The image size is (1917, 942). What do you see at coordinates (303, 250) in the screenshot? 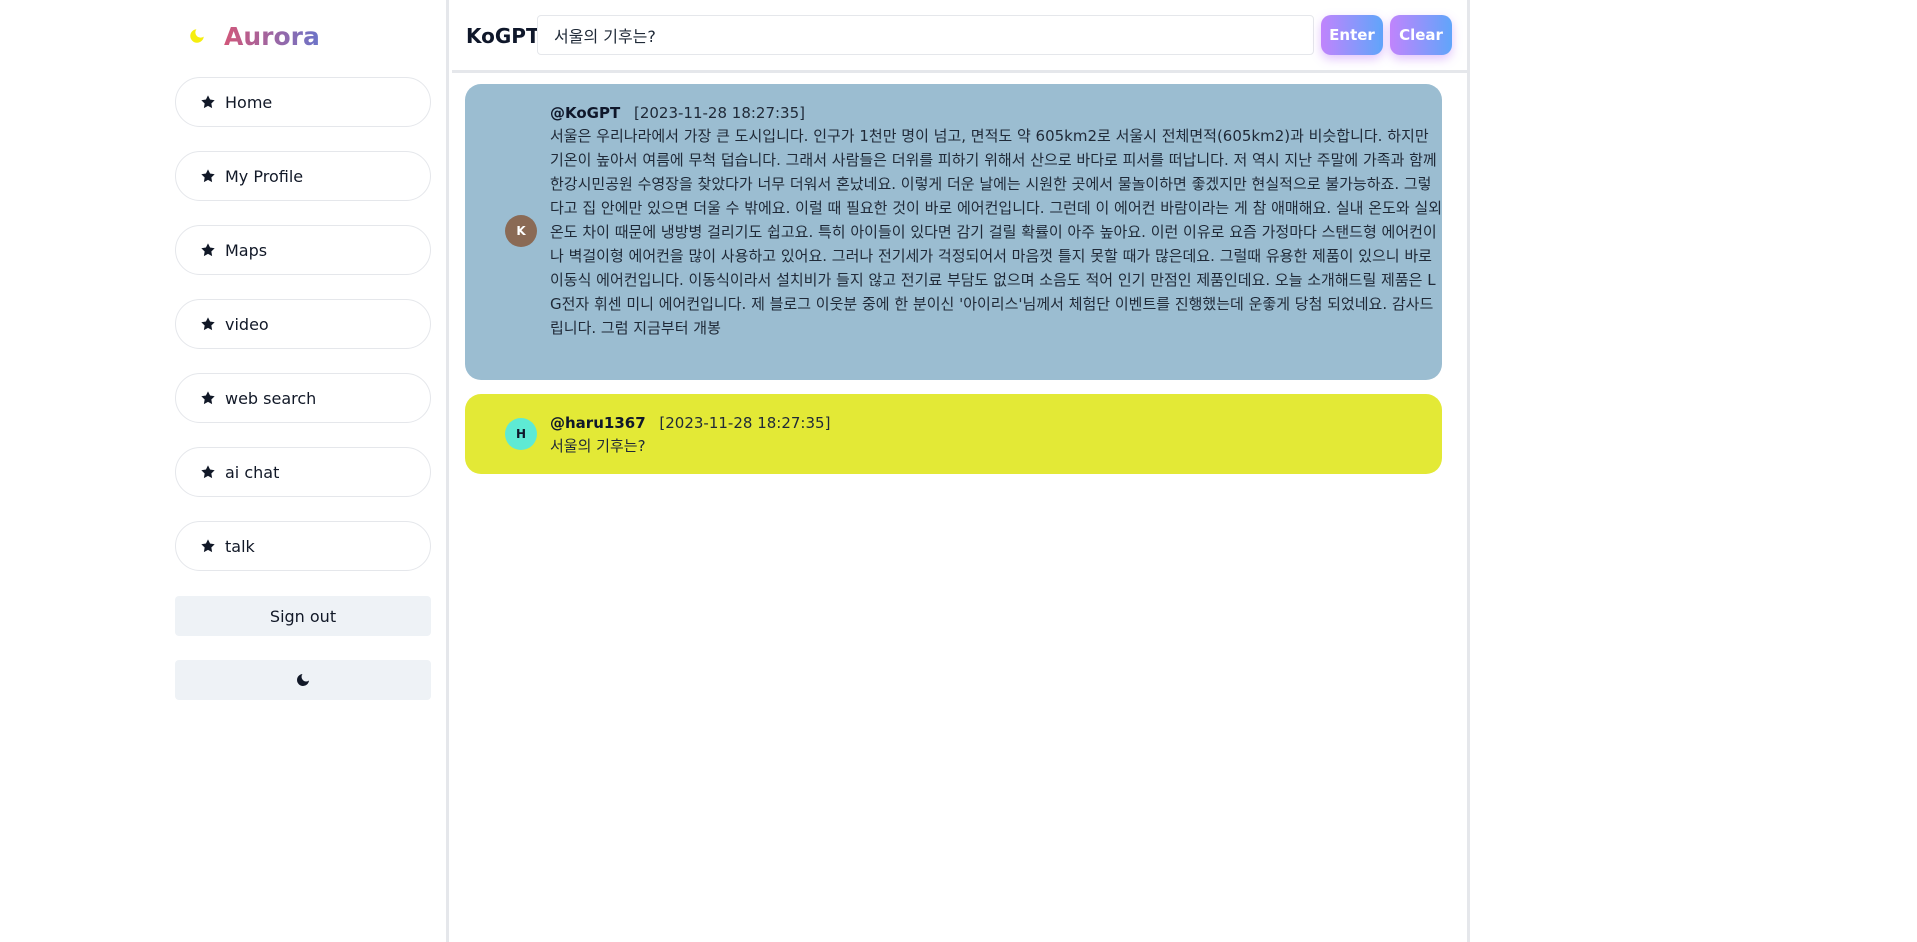
I see `sidebar-item-maps: Maps` at bounding box center [303, 250].